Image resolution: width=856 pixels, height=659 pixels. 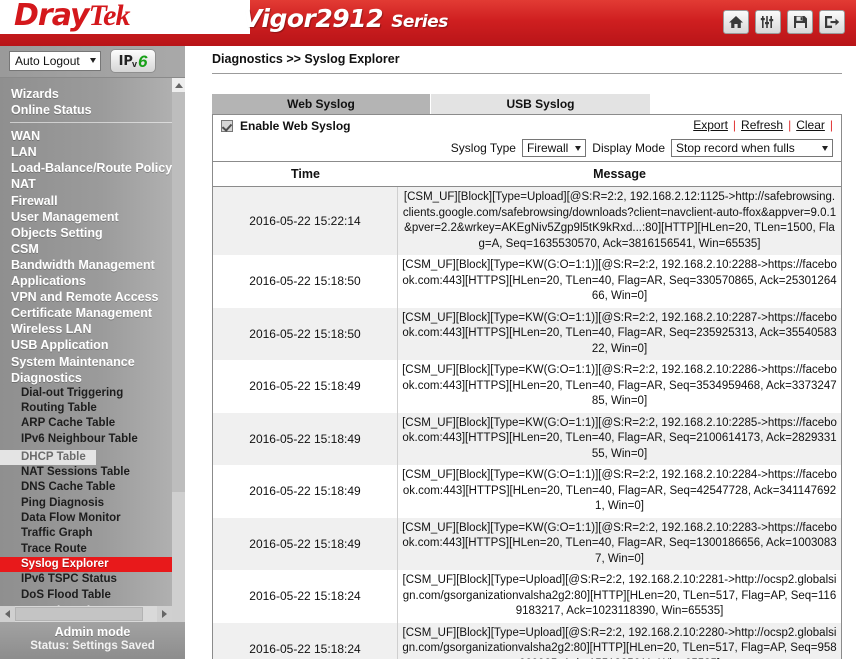 What do you see at coordinates (92, 595) in the screenshot?
I see `sidebar-subitem-dos-flood-table: DoS Flood Table` at bounding box center [92, 595].